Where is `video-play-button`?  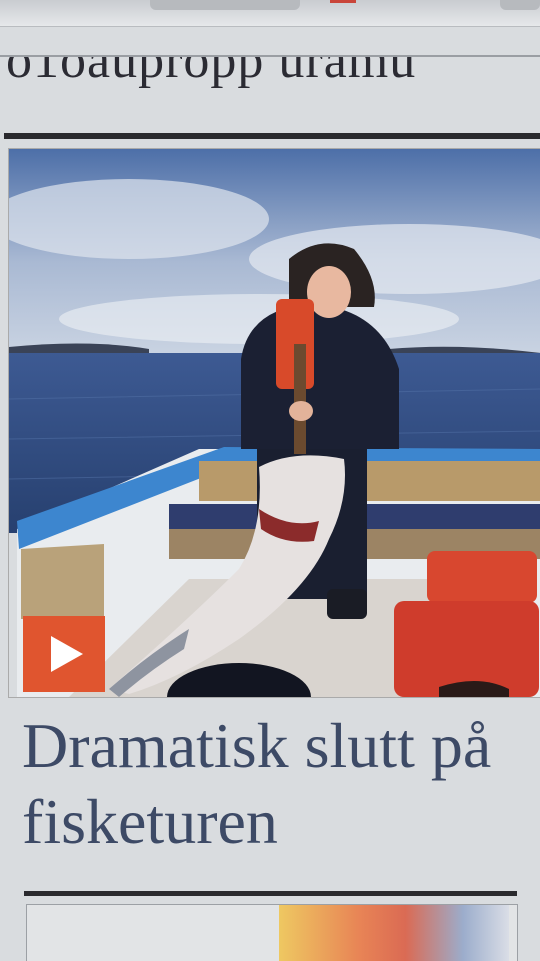
video-play-button is located at coordinates (64, 654).